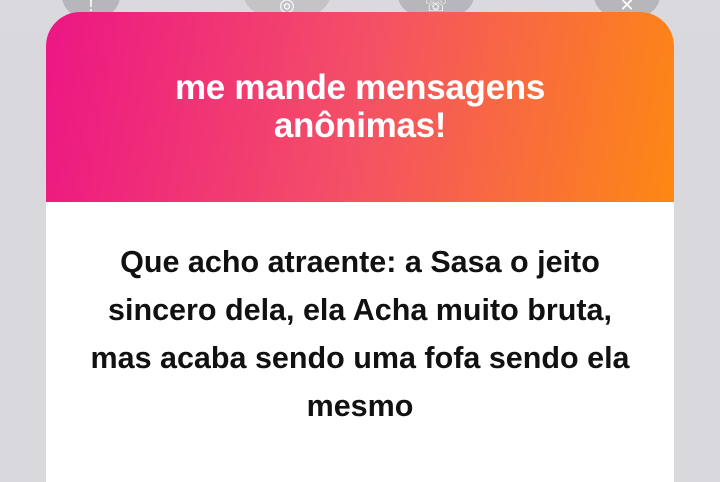  I want to click on card-title: me mande mensagens anônimas!, so click(360, 106).